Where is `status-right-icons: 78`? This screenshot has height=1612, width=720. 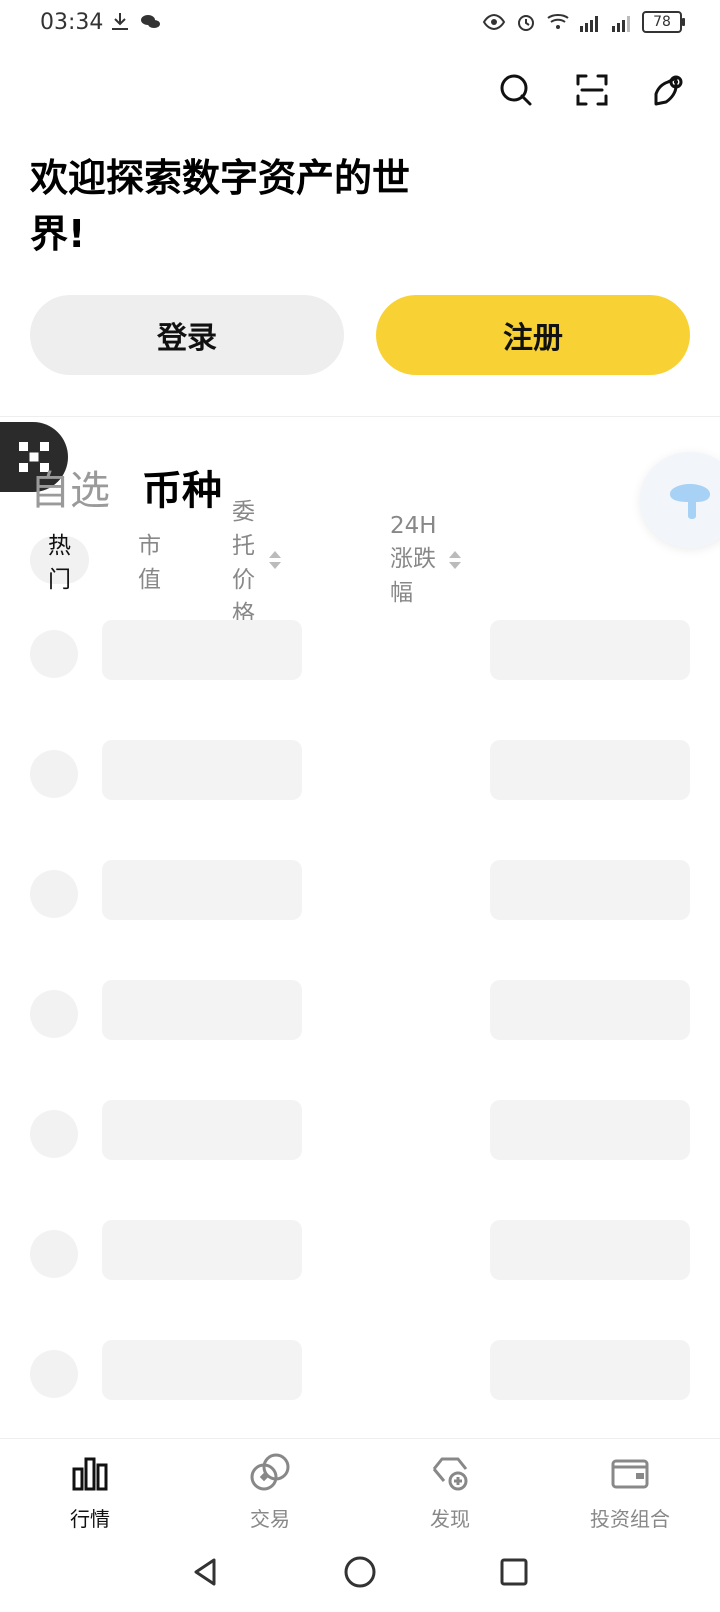
status-right-icons: 78 is located at coordinates (583, 22).